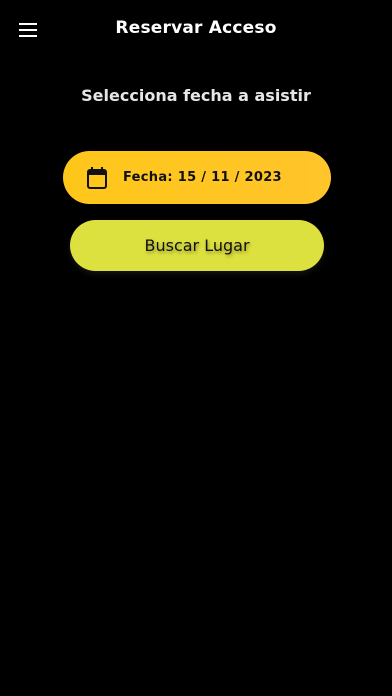 The height and width of the screenshot is (696, 392). I want to click on page-title: Reservar Acceso, so click(196, 28).